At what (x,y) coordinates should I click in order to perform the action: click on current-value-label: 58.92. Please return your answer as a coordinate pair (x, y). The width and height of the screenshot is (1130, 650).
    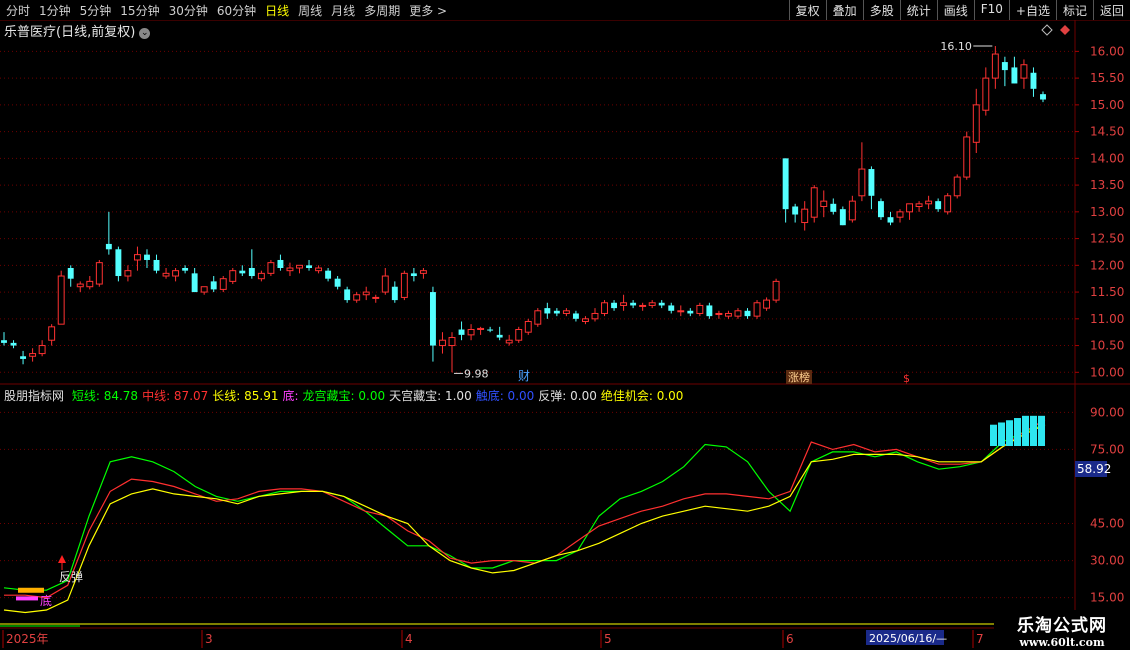
    Looking at the image, I should click on (1094, 469).